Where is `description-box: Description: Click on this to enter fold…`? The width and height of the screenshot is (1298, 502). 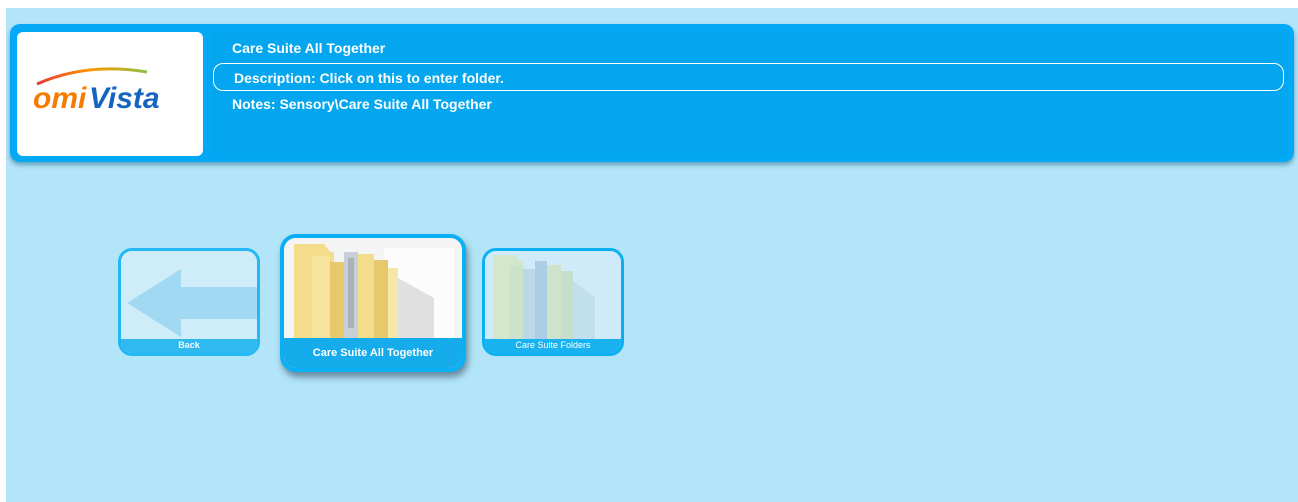
description-box: Description: Click on this to enter fold… is located at coordinates (748, 77).